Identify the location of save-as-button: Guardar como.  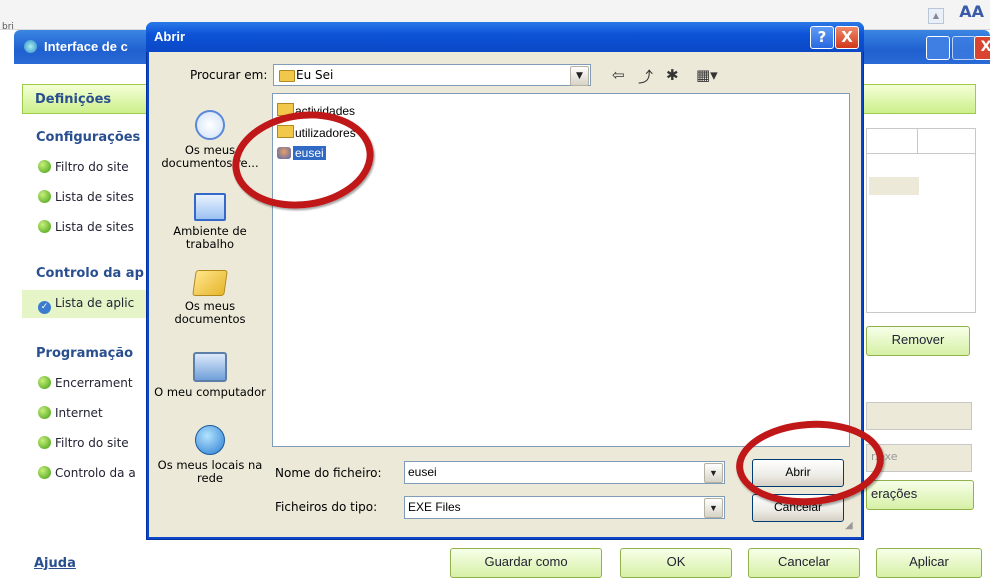
(526, 563).